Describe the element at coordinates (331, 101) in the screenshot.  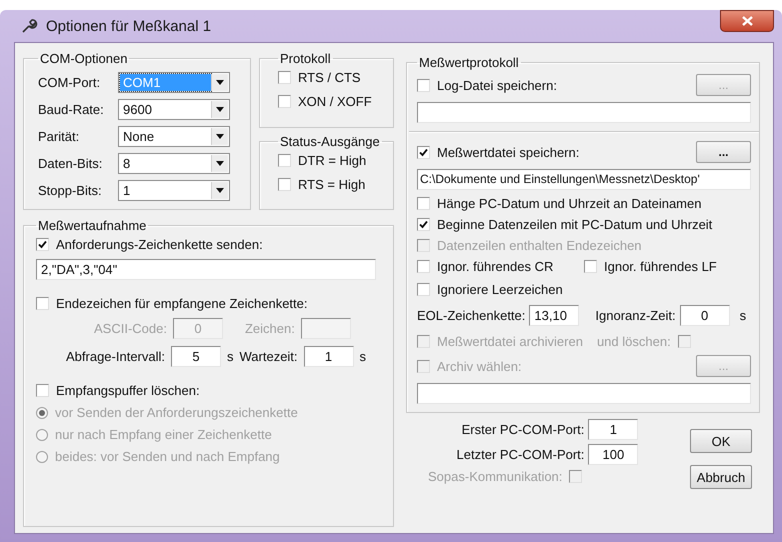
I see `checkbox: XON / XOFF` at that location.